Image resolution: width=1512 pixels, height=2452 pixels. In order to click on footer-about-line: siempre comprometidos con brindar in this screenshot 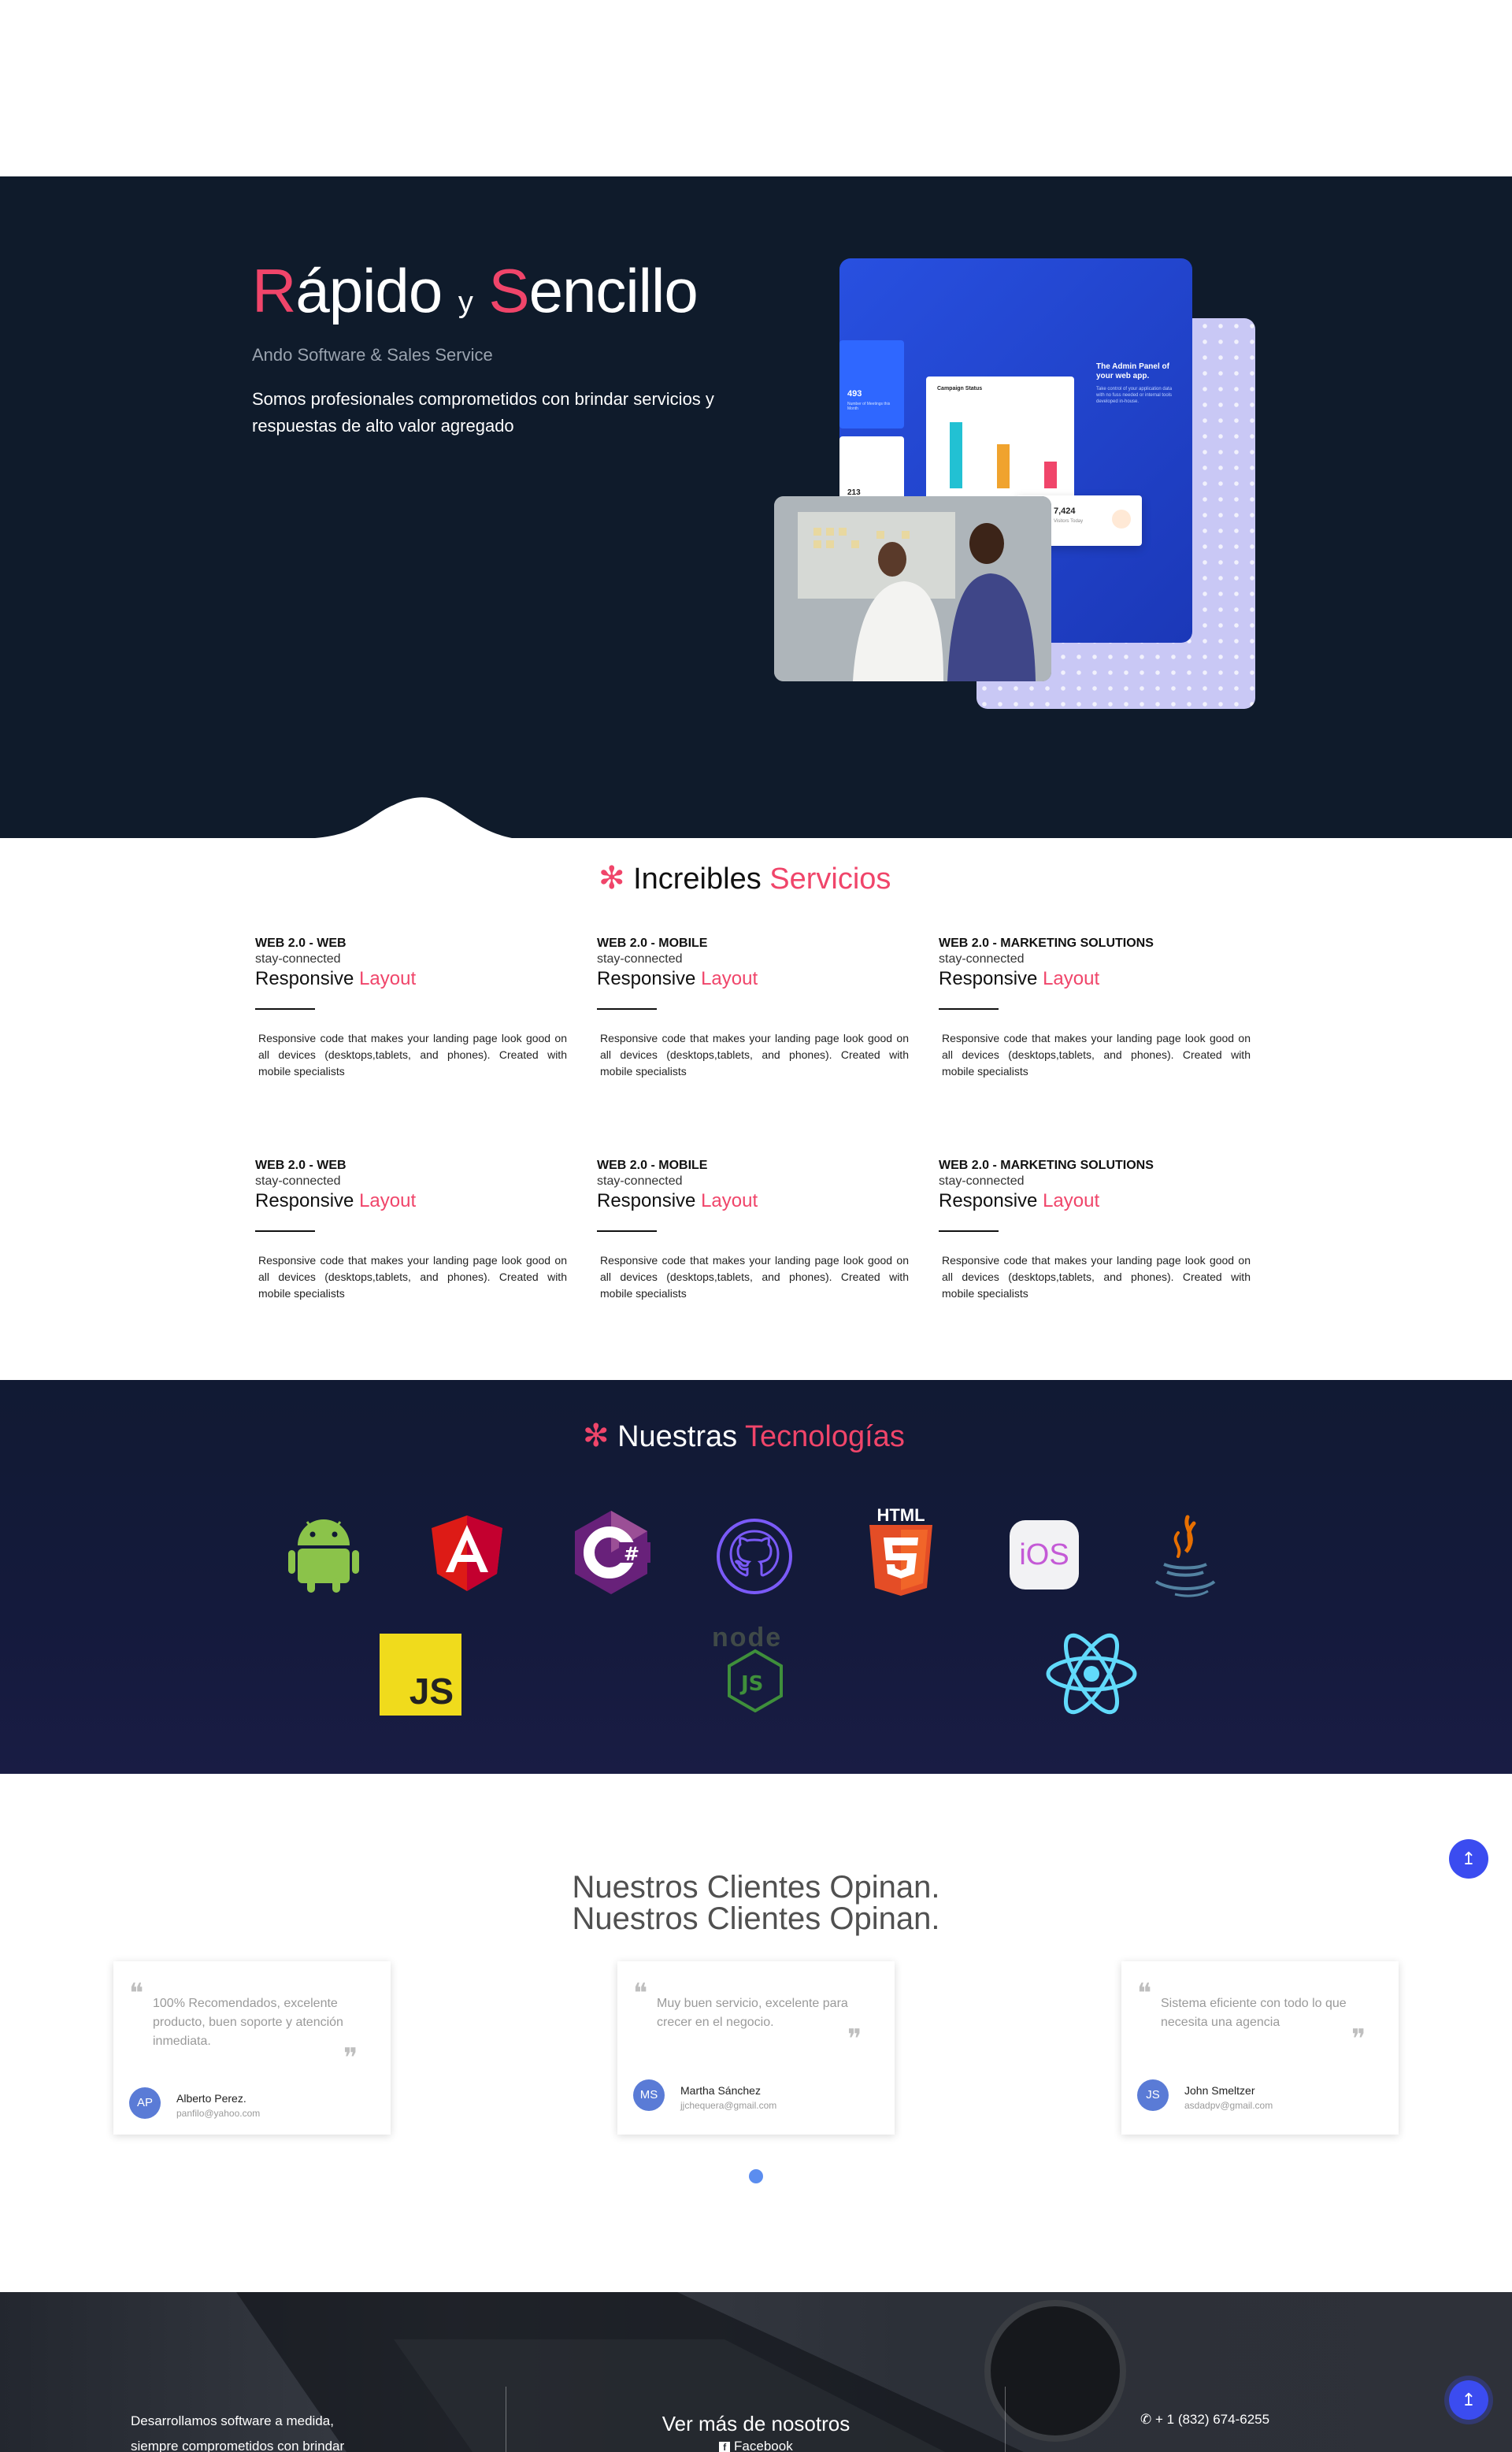, I will do `click(238, 2445)`.